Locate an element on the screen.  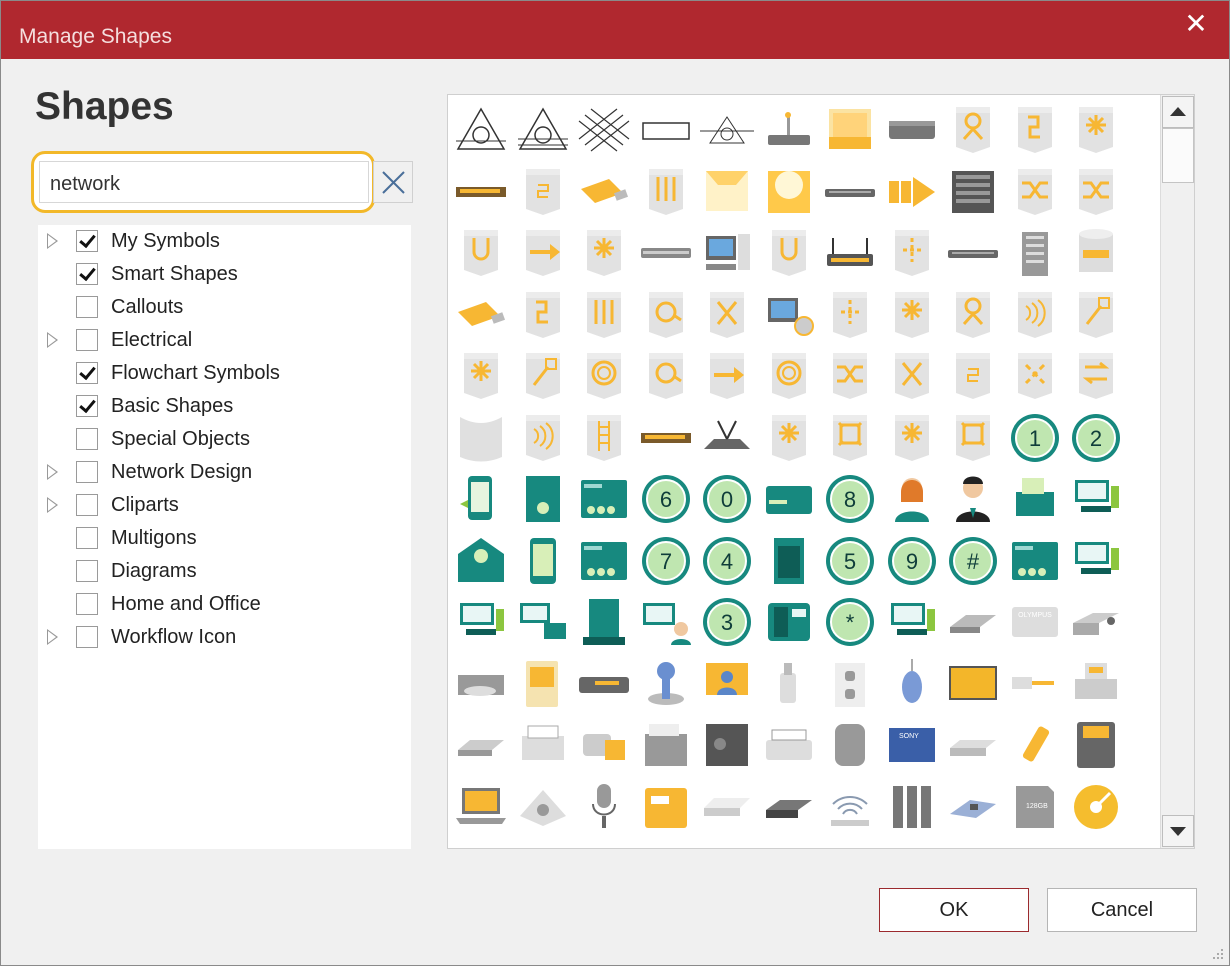
tag-x-icon is located at coordinates (912, 376).